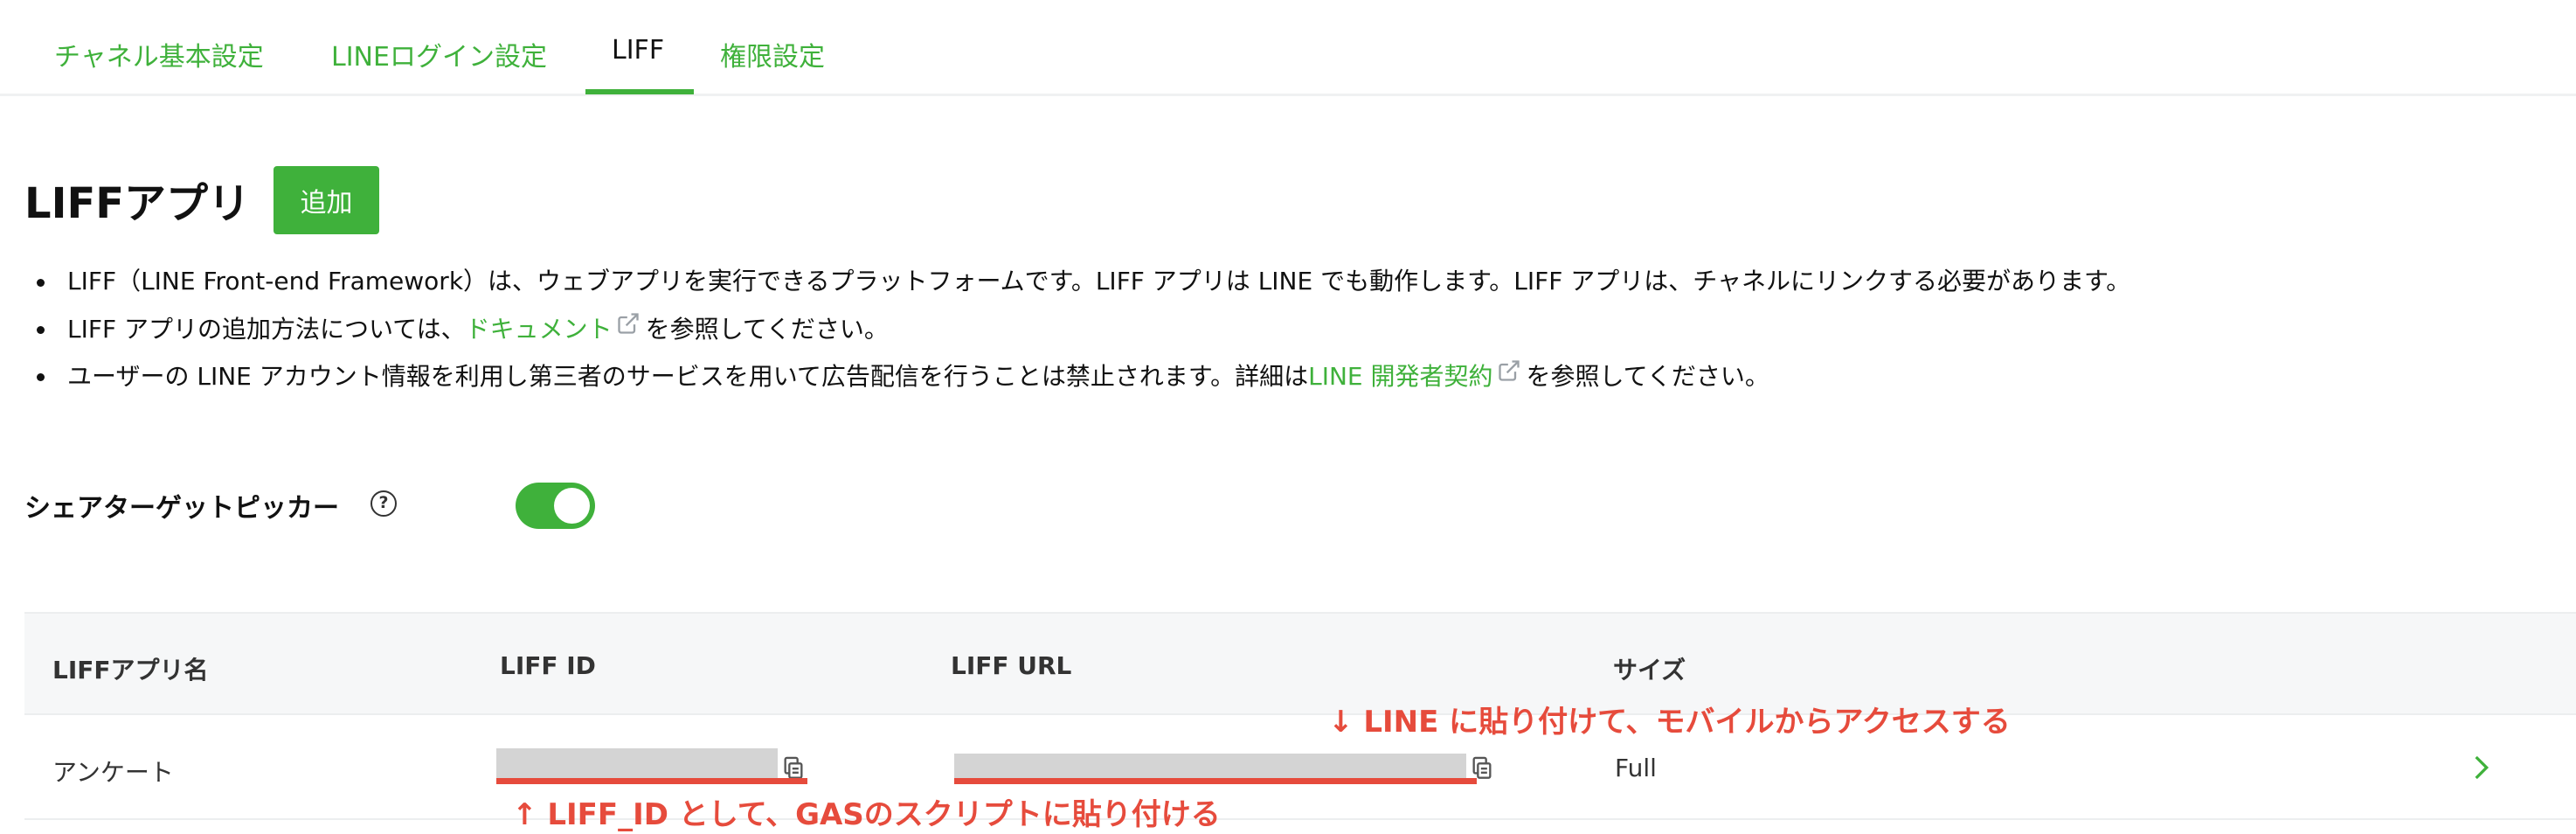 The height and width of the screenshot is (834, 2576). I want to click on add-liff-app-button: 追加, so click(326, 200).